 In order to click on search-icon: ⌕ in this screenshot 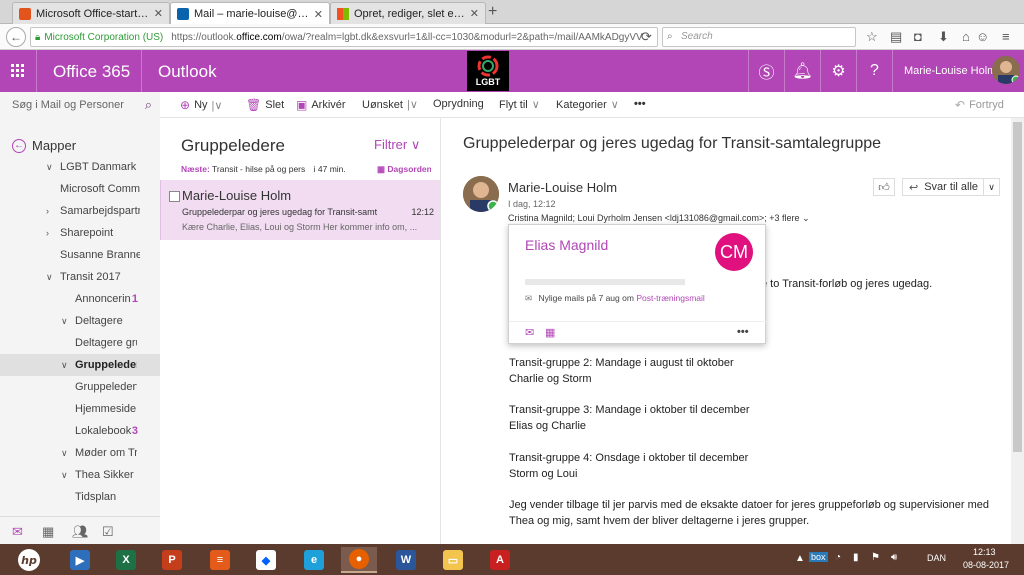, I will do `click(148, 105)`.